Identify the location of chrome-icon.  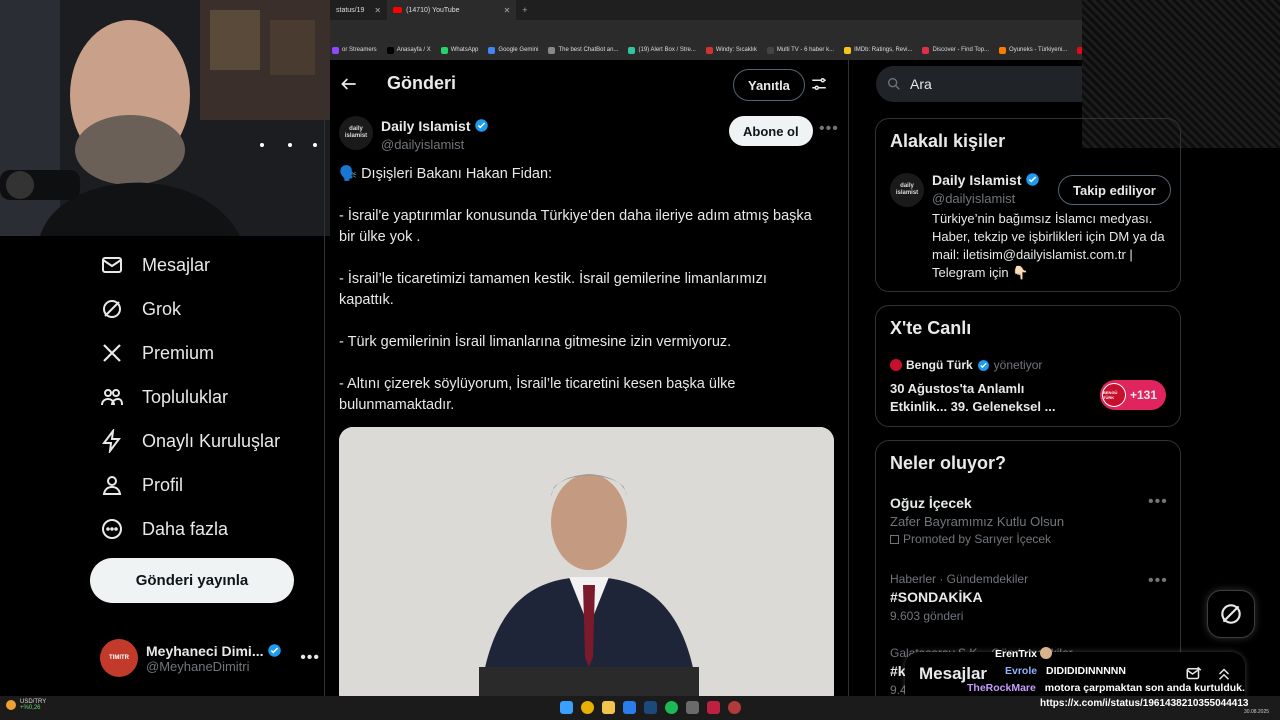
(587, 707).